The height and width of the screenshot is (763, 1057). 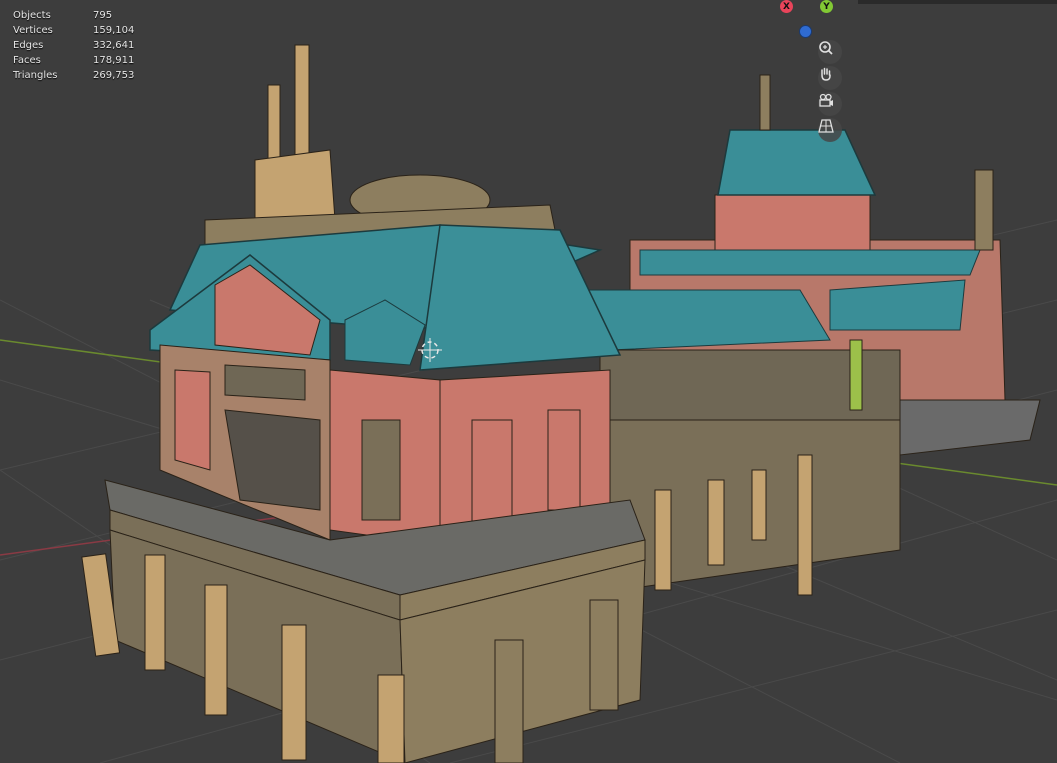 I want to click on pan-button, so click(x=830, y=78).